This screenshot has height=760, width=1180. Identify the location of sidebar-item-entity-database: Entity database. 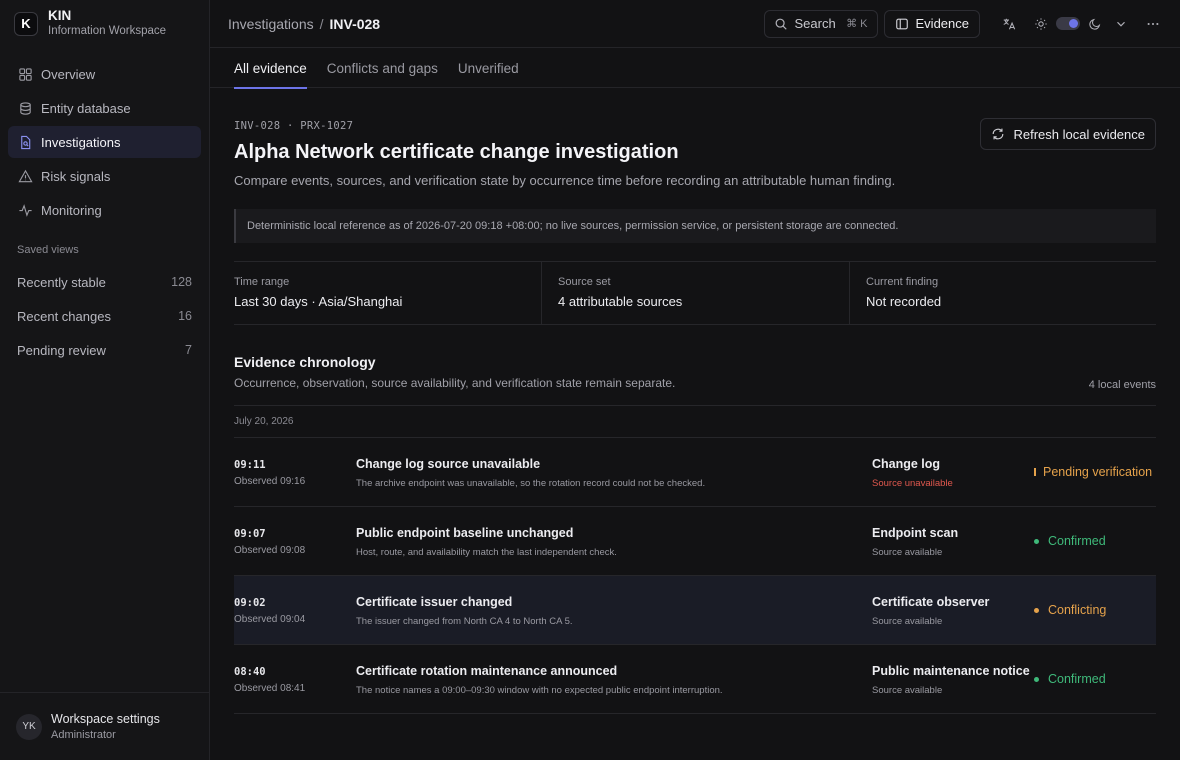
(104, 108).